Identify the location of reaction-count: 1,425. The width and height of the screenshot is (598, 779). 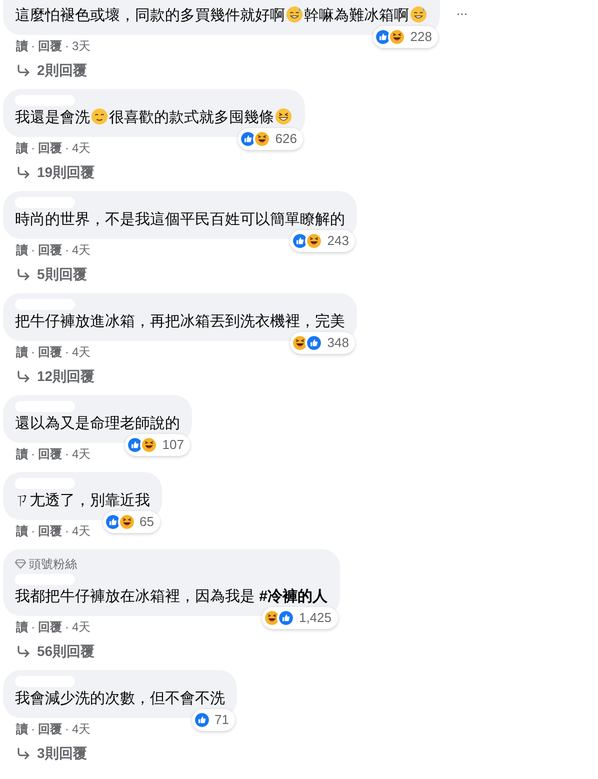
(315, 618).